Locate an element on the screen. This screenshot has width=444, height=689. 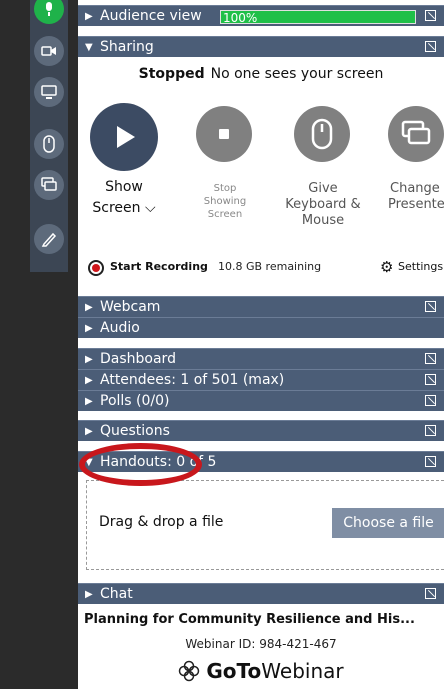
audio-label: Audio is located at coordinates (120, 328).